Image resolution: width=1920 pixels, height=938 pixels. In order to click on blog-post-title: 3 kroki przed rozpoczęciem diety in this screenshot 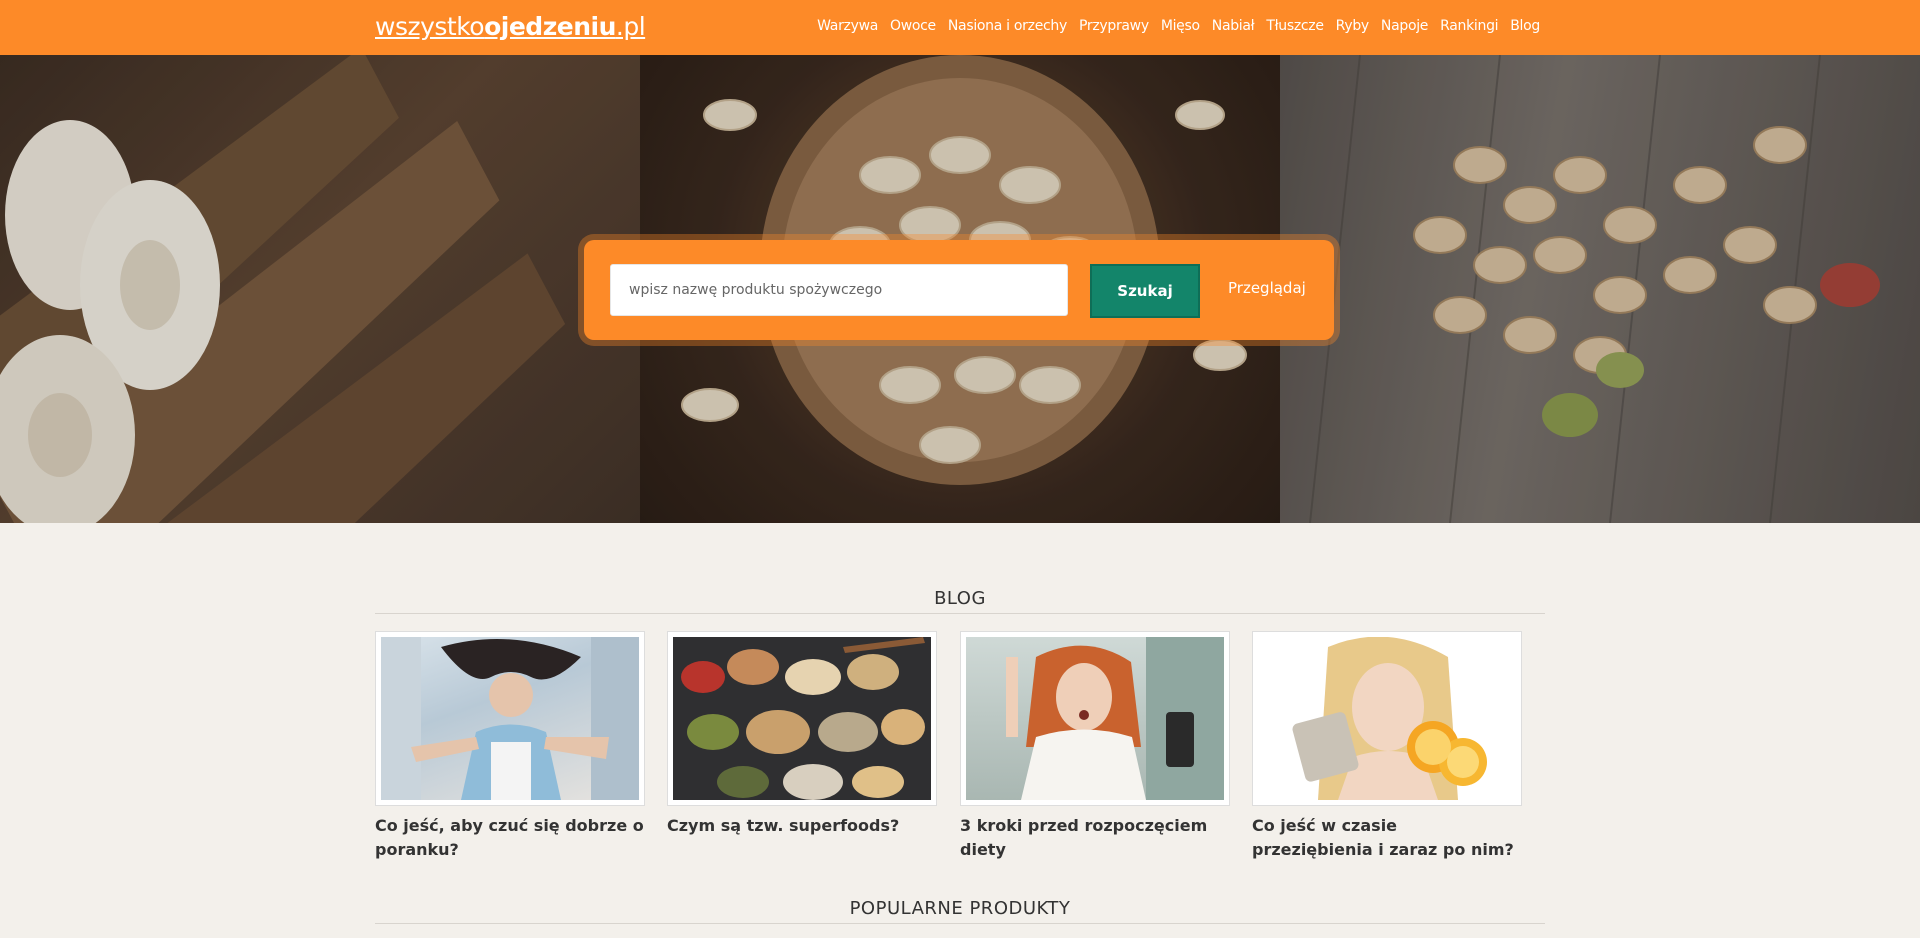, I will do `click(1095, 838)`.